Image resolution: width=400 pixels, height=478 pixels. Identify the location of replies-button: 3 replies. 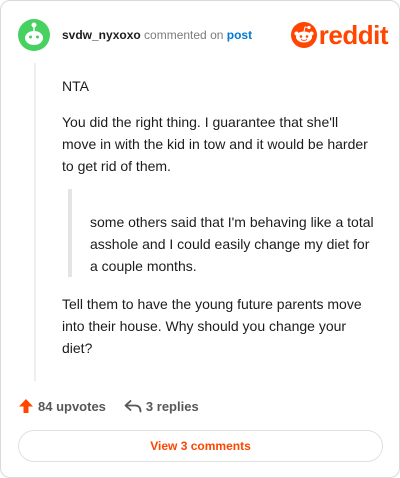
(161, 406).